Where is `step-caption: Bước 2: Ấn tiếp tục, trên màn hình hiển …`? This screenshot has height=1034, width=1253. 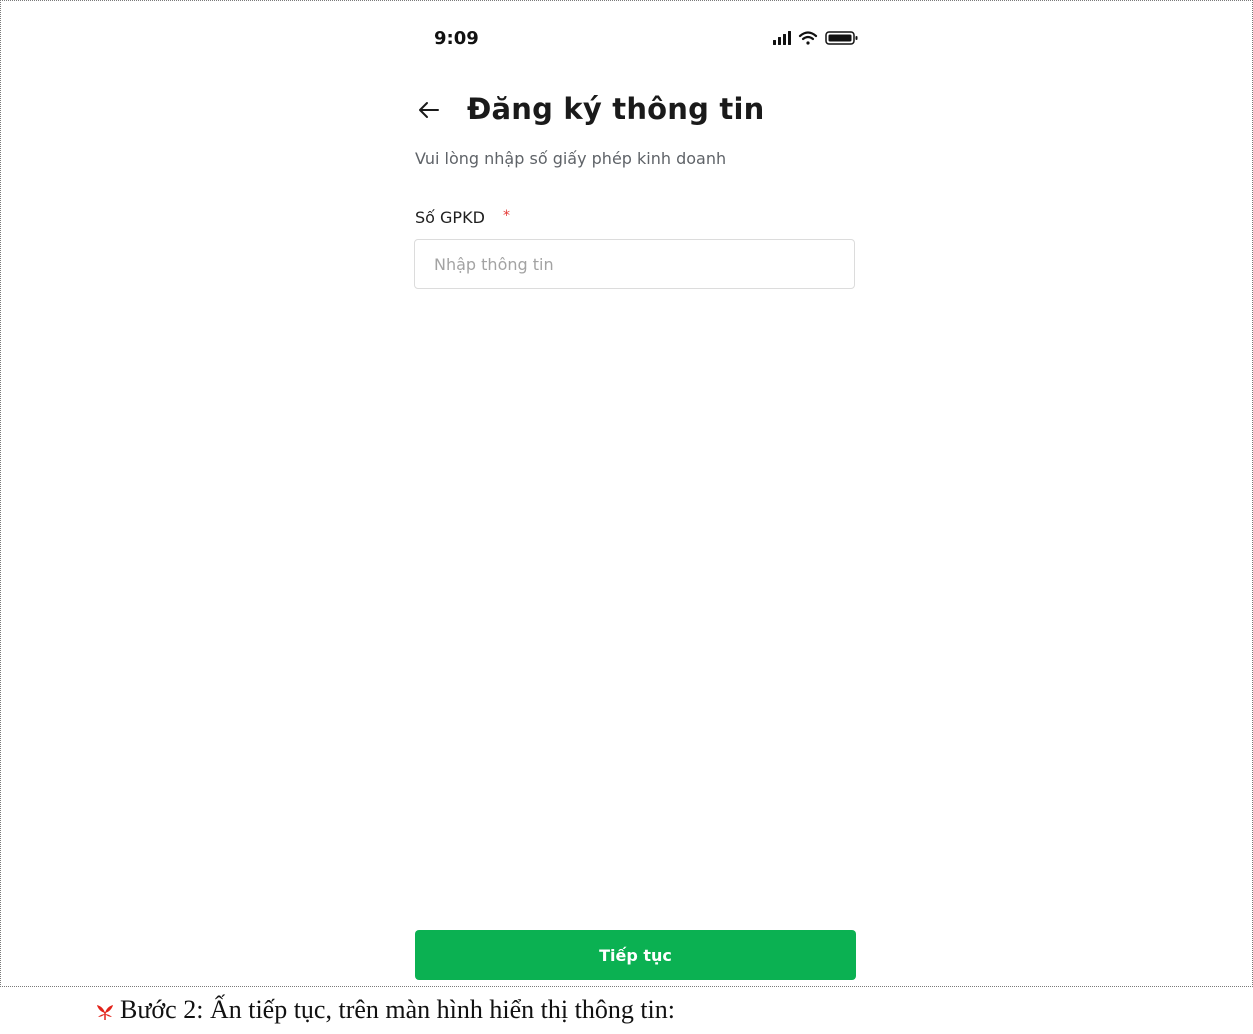
step-caption: Bước 2: Ấn tiếp tục, trên màn hình hiển … is located at coordinates (397, 1009).